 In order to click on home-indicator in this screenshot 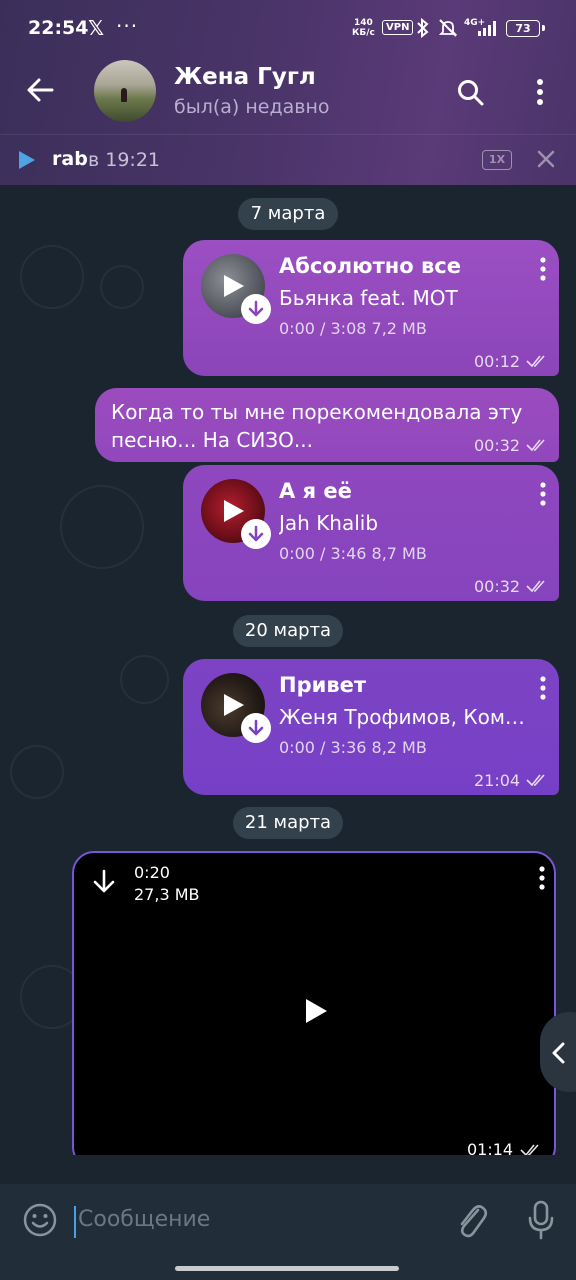, I will do `click(287, 1268)`.